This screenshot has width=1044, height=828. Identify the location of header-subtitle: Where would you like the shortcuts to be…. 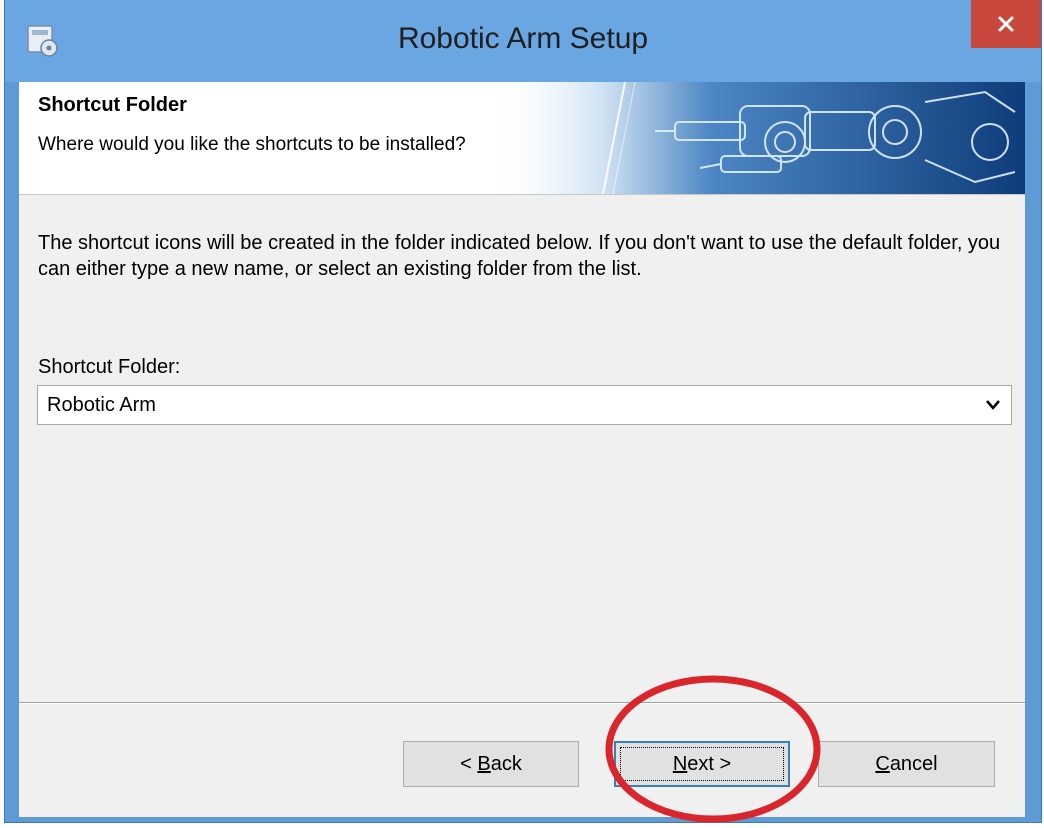
(252, 144).